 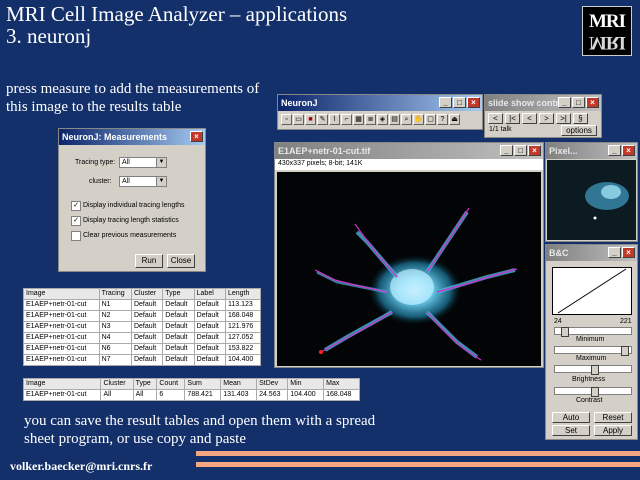 What do you see at coordinates (593, 392) in the screenshot?
I see `contrast-slider` at bounding box center [593, 392].